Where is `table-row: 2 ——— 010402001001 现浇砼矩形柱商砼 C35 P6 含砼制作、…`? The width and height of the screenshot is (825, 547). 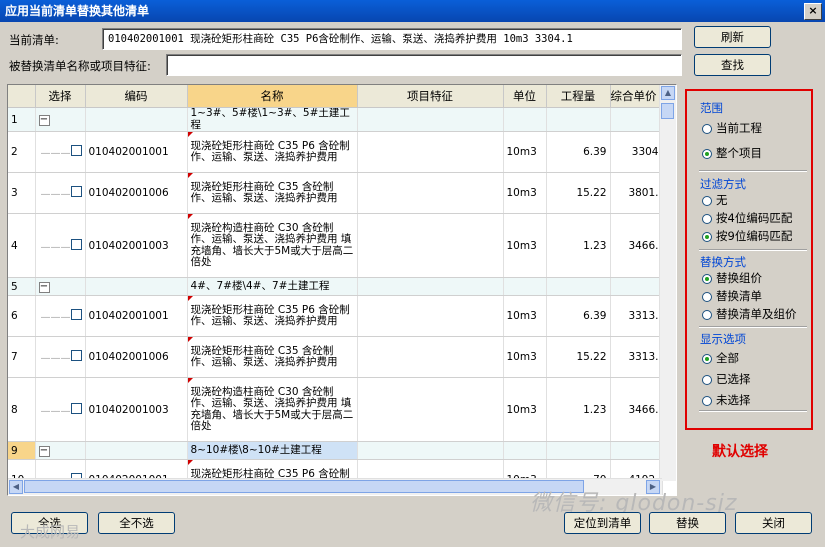 table-row: 2 ——— 010402001001 现浇砼矩形柱商砼 C35 P6 含砼制作、… is located at coordinates (335, 152).